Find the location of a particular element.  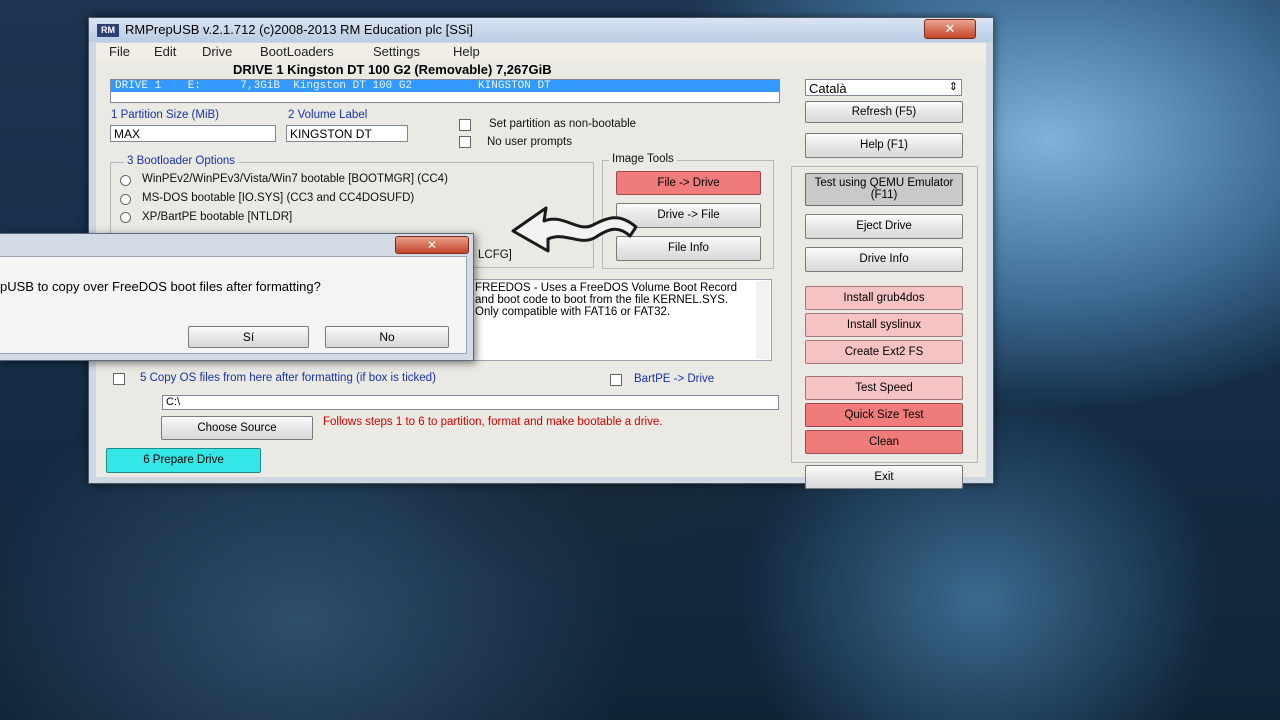

exit-button: Exit is located at coordinates (884, 477).